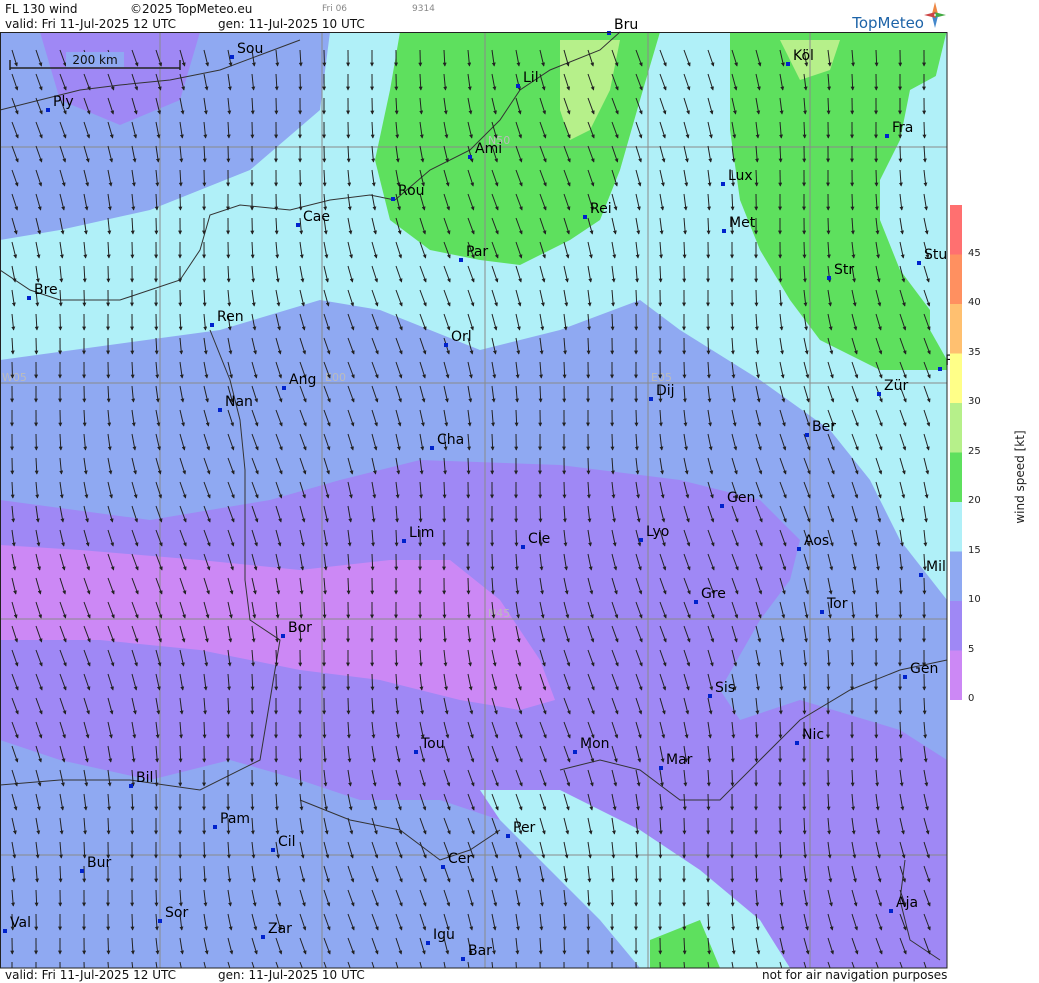  Describe the element at coordinates (971, 698) in the screenshot. I see `colorbar-tick-label: 0` at that location.